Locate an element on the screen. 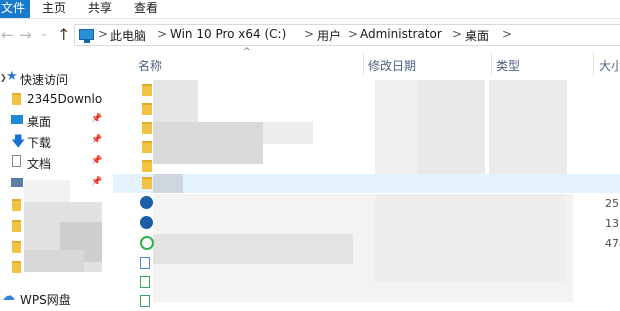  forward-button: → is located at coordinates (25, 35).